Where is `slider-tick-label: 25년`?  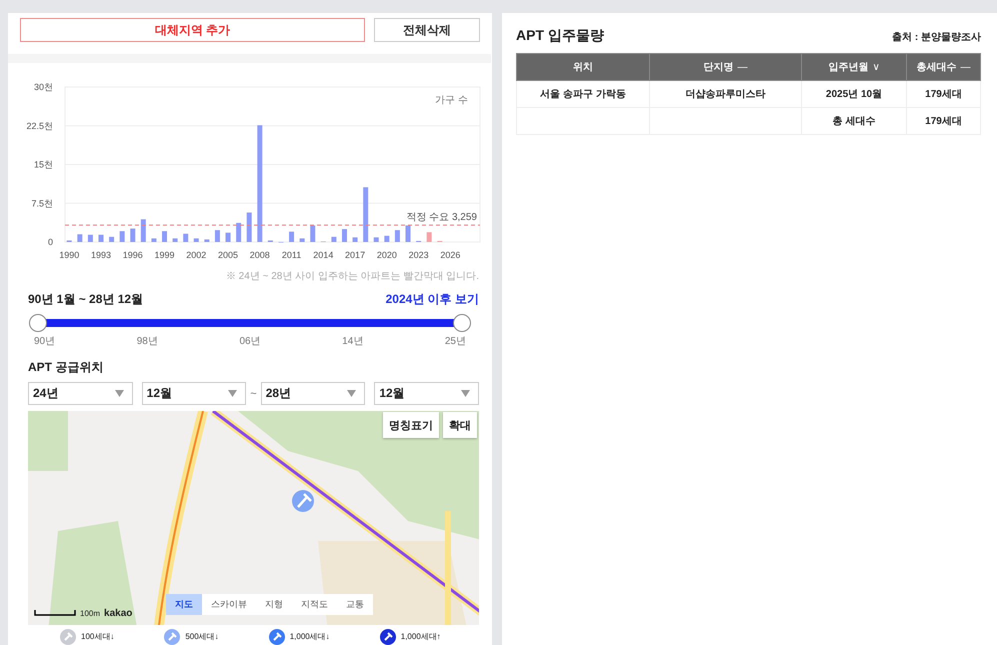
slider-tick-label: 25년 is located at coordinates (455, 341).